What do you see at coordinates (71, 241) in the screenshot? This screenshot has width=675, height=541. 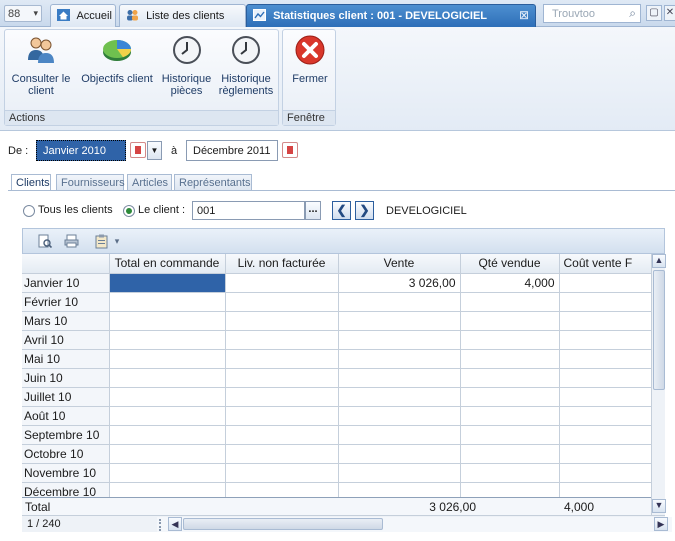 I see `print-icon` at bounding box center [71, 241].